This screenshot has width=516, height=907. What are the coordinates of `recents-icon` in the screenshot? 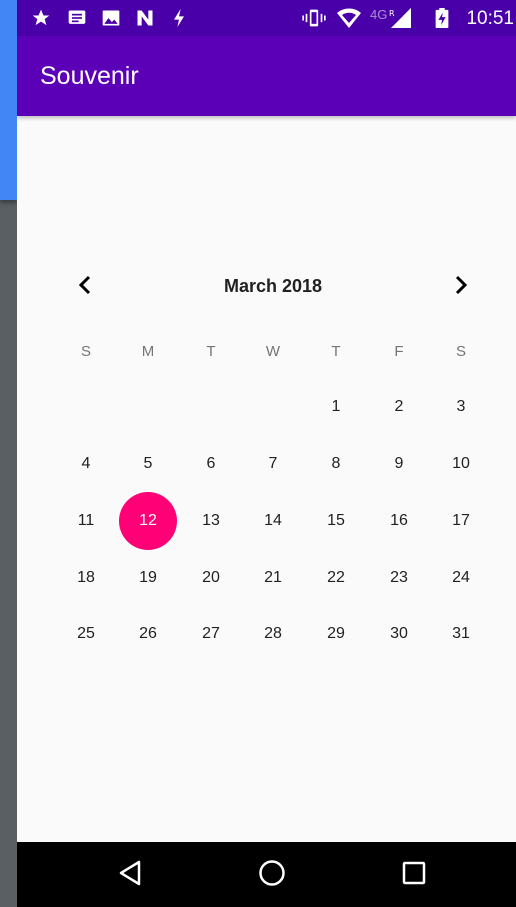 It's located at (414, 875).